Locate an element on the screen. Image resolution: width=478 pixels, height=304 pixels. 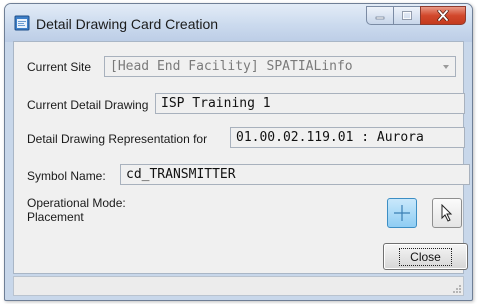
window-close-button is located at coordinates (443, 15).